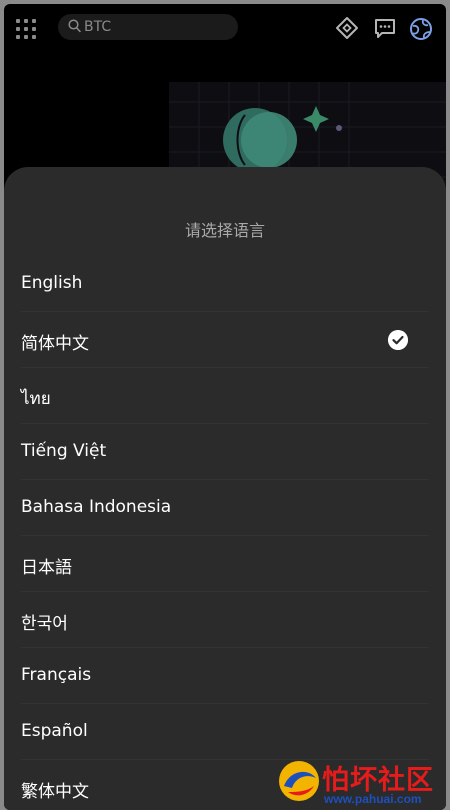 This screenshot has width=450, height=810. I want to click on watermark: 怕坏社区 www.pahuai.com, so click(361, 782).